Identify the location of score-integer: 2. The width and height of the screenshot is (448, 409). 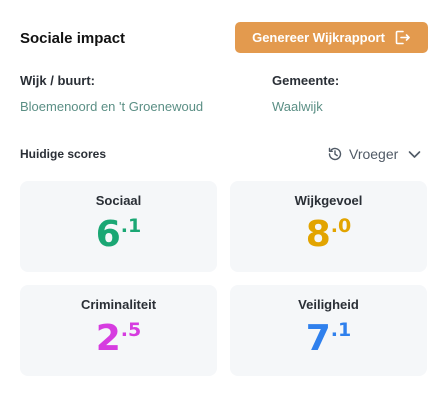
(108, 338).